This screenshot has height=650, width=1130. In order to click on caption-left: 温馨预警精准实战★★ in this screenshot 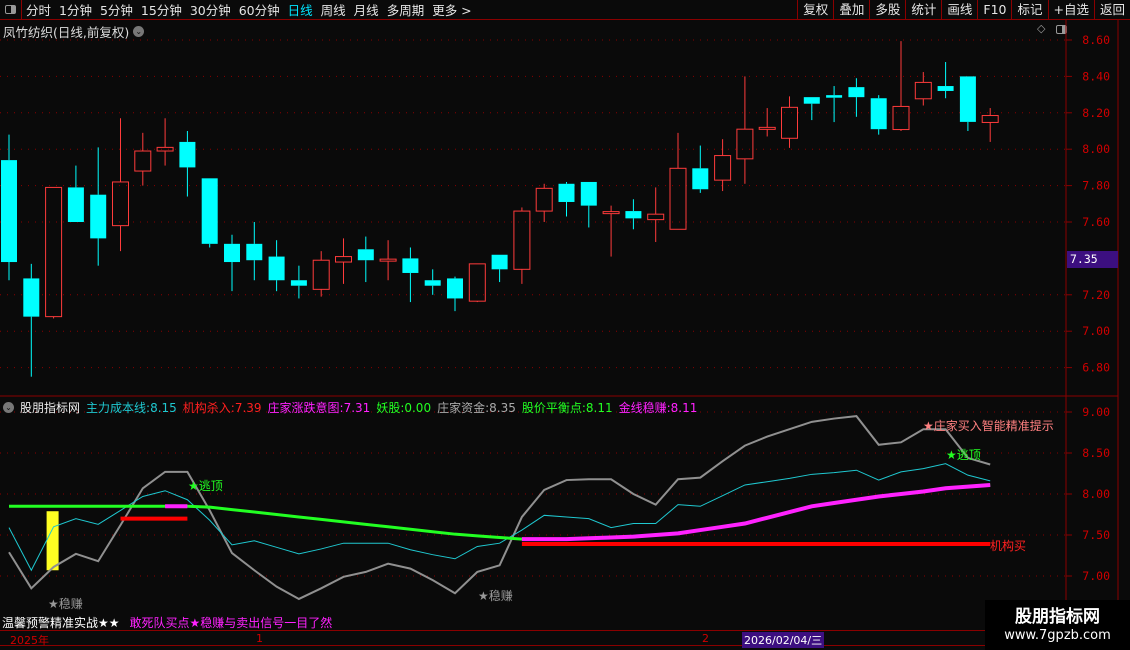, I will do `click(61, 623)`.